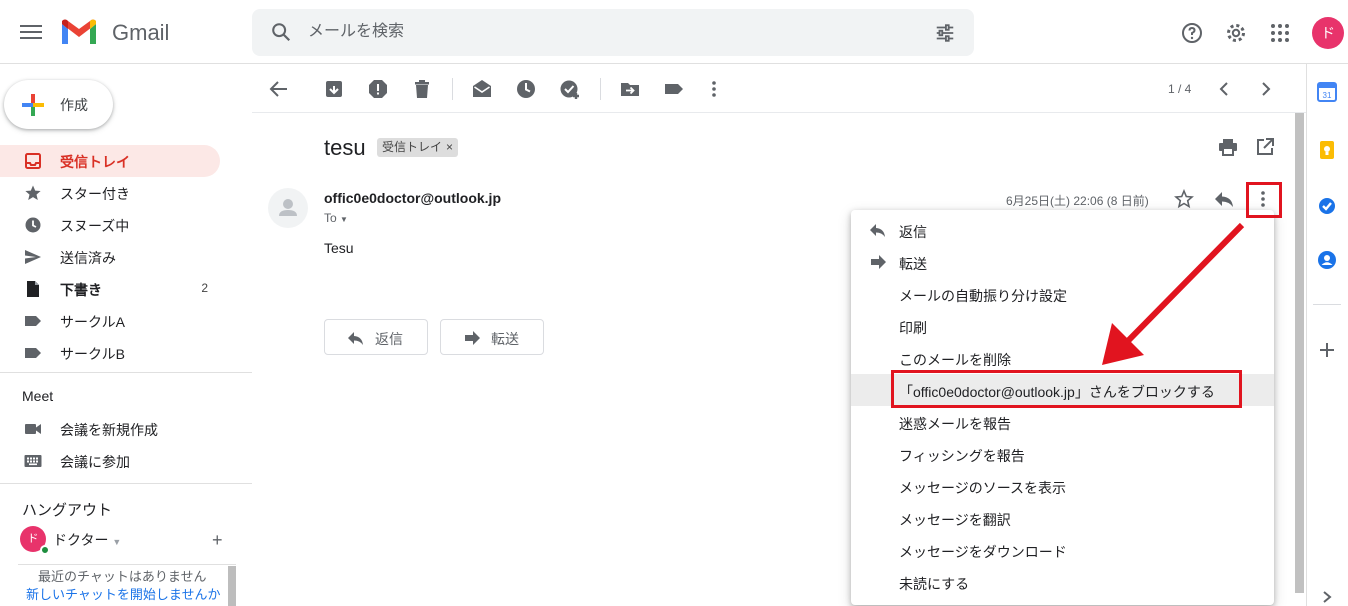 Image resolution: width=1348 pixels, height=606 pixels. Describe the element at coordinates (140, 33) in the screenshot. I see `gmail-wordmark: Gmail` at that location.